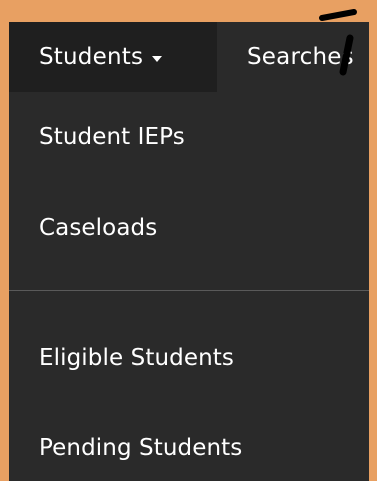  Describe the element at coordinates (112, 137) in the screenshot. I see `menu-item-student-ieps: Student IEPs` at that location.